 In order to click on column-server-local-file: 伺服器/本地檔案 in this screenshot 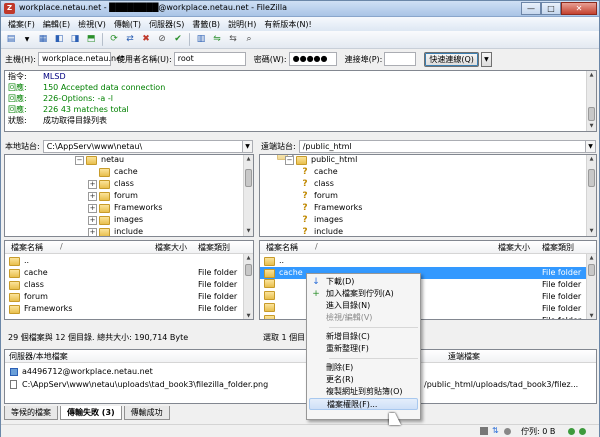, I will do `click(38, 356)`.